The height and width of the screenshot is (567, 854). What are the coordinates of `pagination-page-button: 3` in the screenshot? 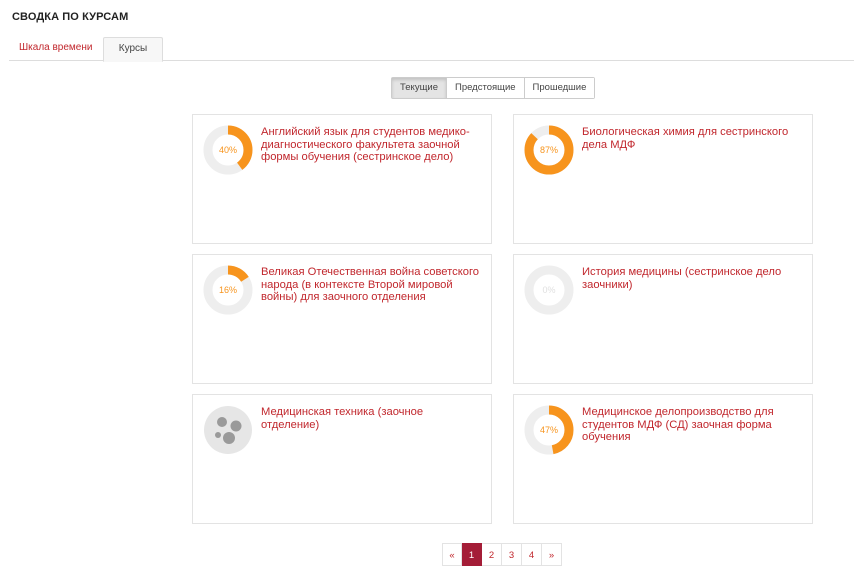 It's located at (512, 554).